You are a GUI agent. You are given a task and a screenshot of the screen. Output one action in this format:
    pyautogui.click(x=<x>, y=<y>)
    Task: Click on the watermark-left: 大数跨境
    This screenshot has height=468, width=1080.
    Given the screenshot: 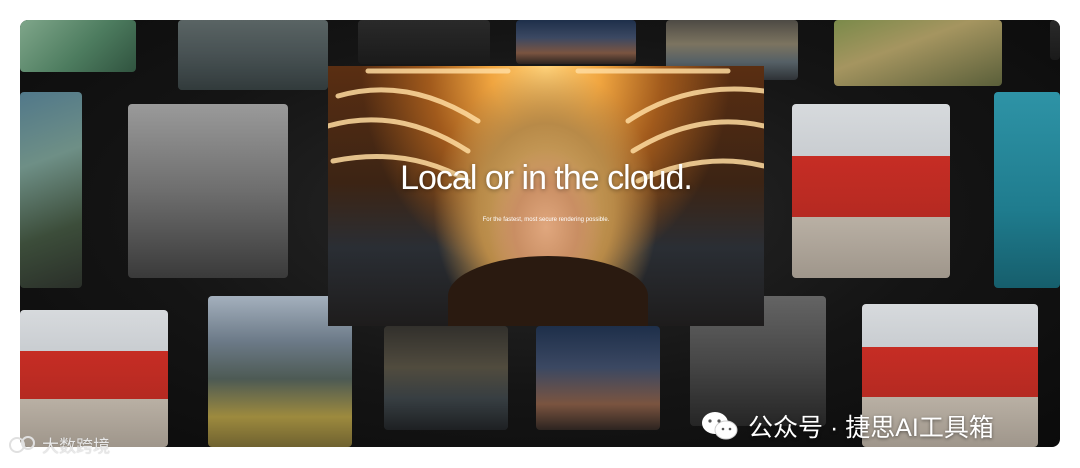 What is the action you would take?
    pyautogui.click(x=59, y=444)
    